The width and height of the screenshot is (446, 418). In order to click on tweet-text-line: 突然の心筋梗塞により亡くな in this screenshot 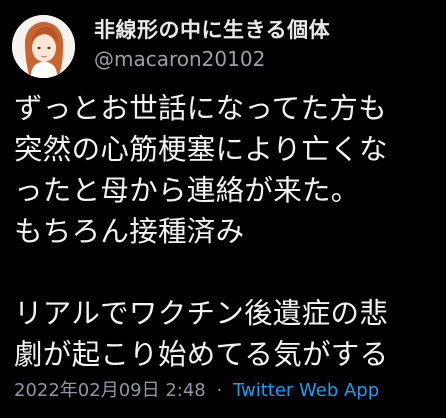, I will do `click(201, 149)`.